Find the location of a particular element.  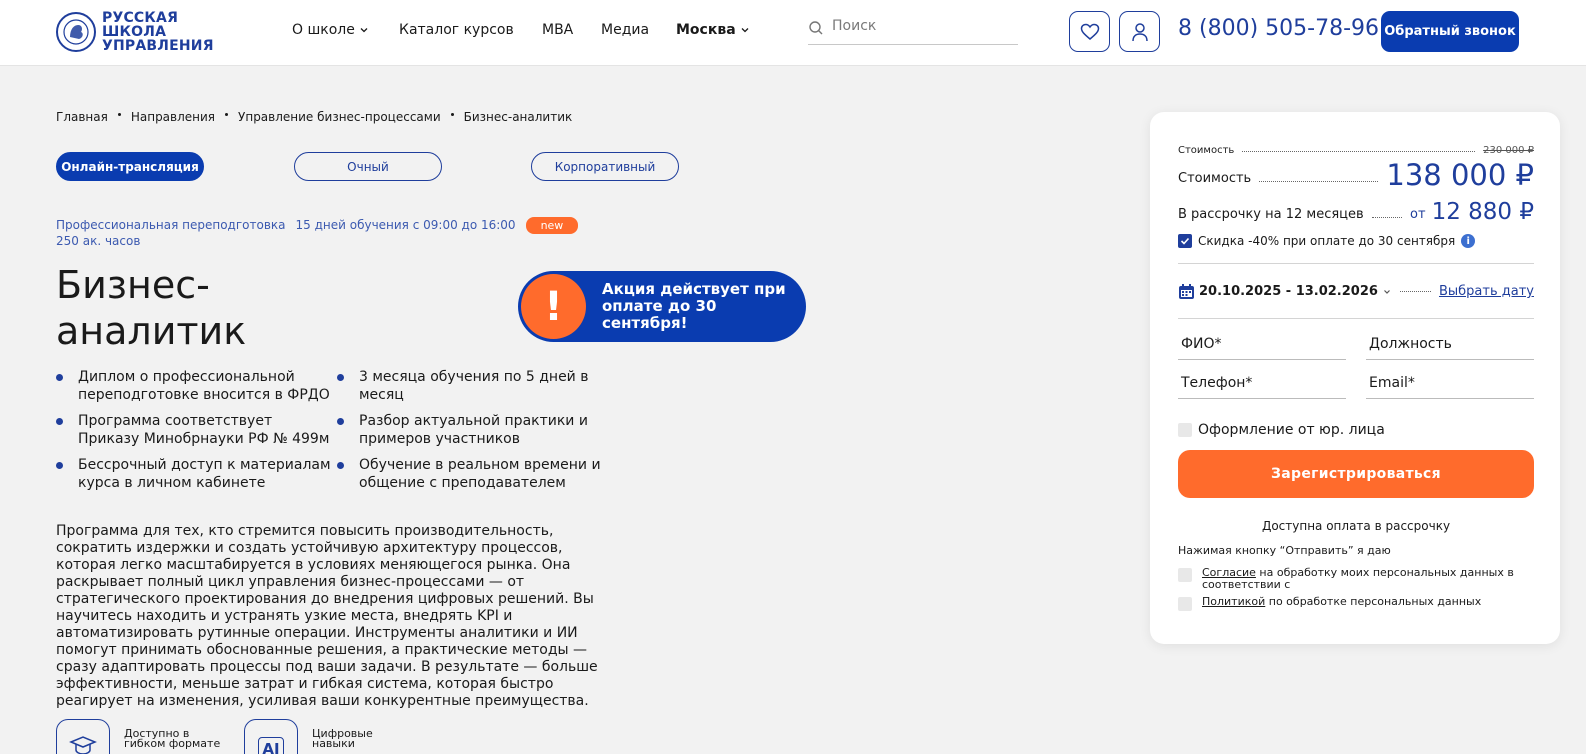

highlight-label: Доступно в гибком формате is located at coordinates (172, 738).